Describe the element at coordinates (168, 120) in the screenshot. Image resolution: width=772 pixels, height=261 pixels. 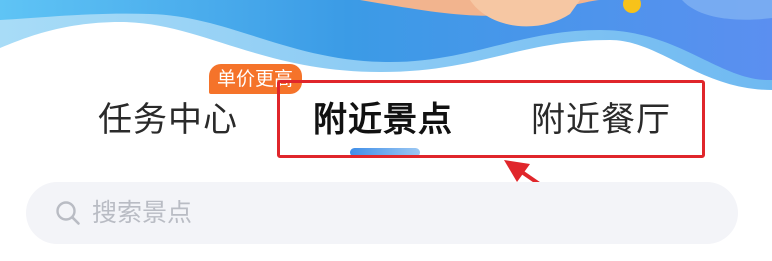
I see `tab-task-center: 任务中心` at that location.